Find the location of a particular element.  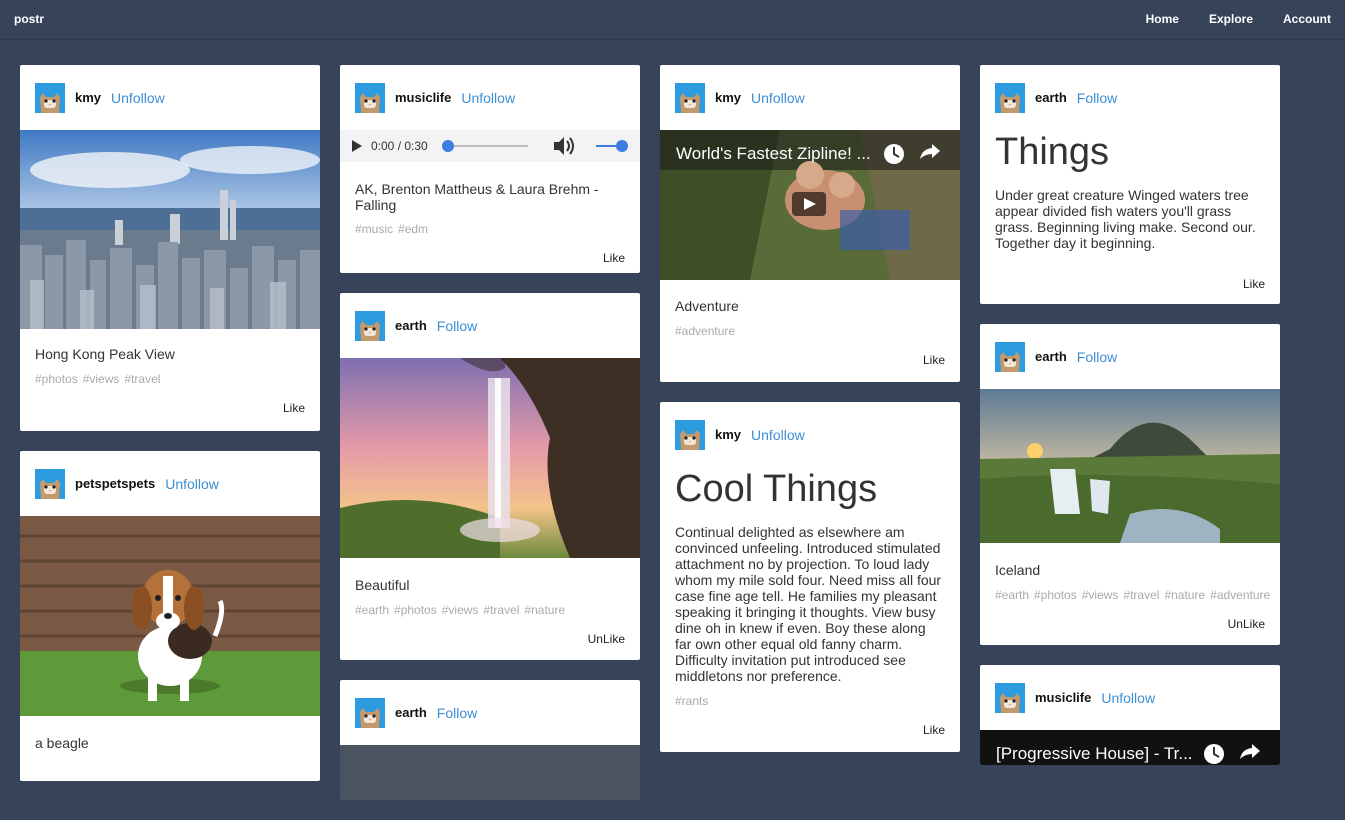

nav-home-link: Home is located at coordinates (1162, 19).